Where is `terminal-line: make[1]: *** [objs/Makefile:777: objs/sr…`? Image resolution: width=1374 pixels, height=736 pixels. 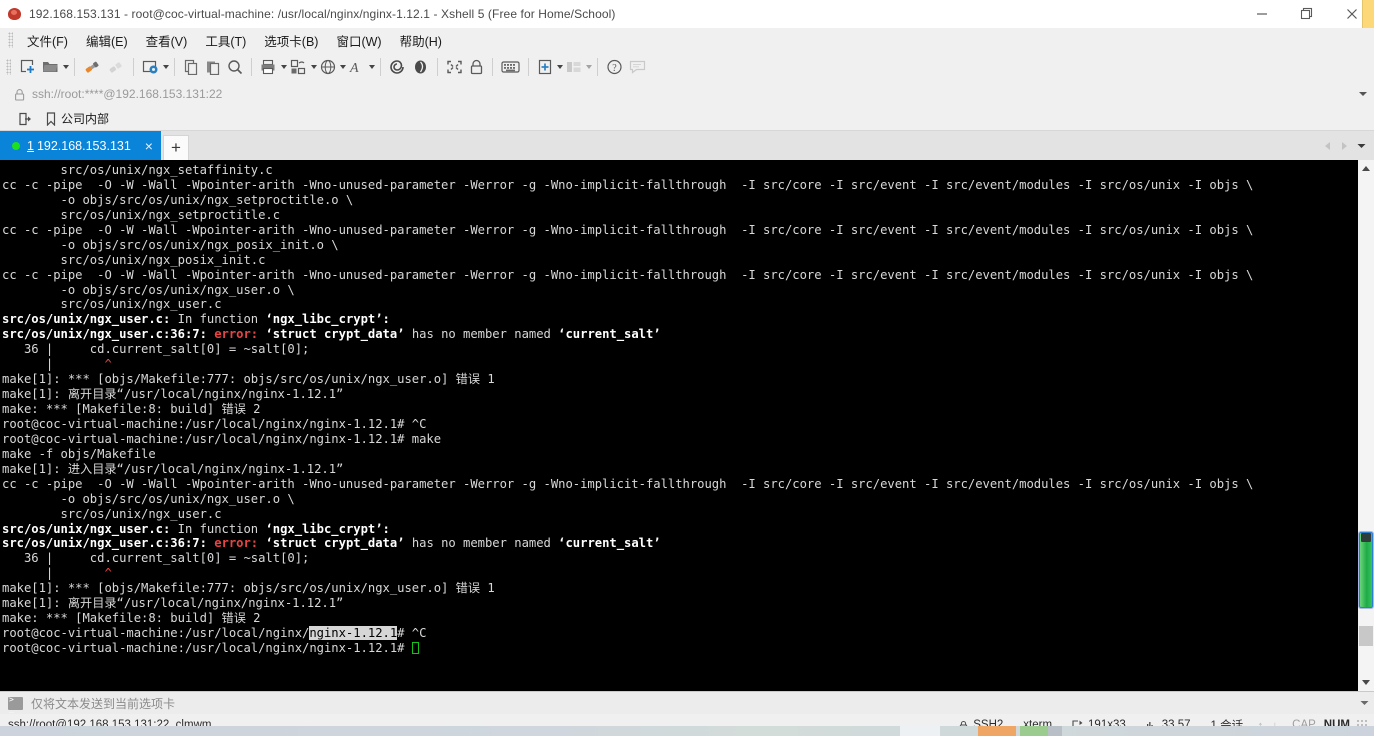 terminal-line: make[1]: *** [objs/Makefile:777: objs/sr… is located at coordinates (679, 588).